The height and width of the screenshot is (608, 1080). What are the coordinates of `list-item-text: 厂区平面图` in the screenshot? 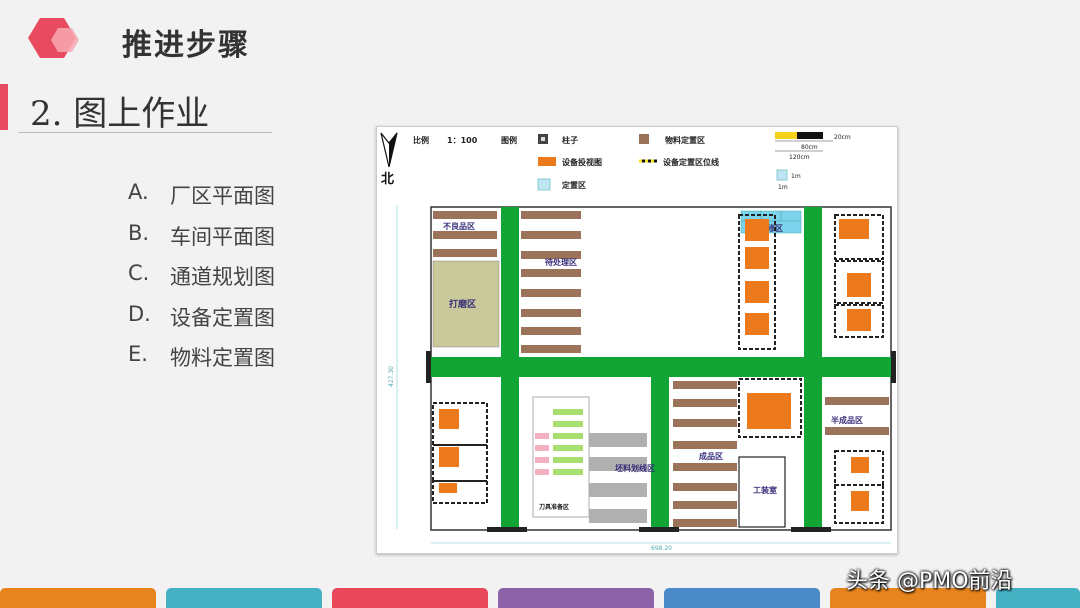 It's located at (222, 196).